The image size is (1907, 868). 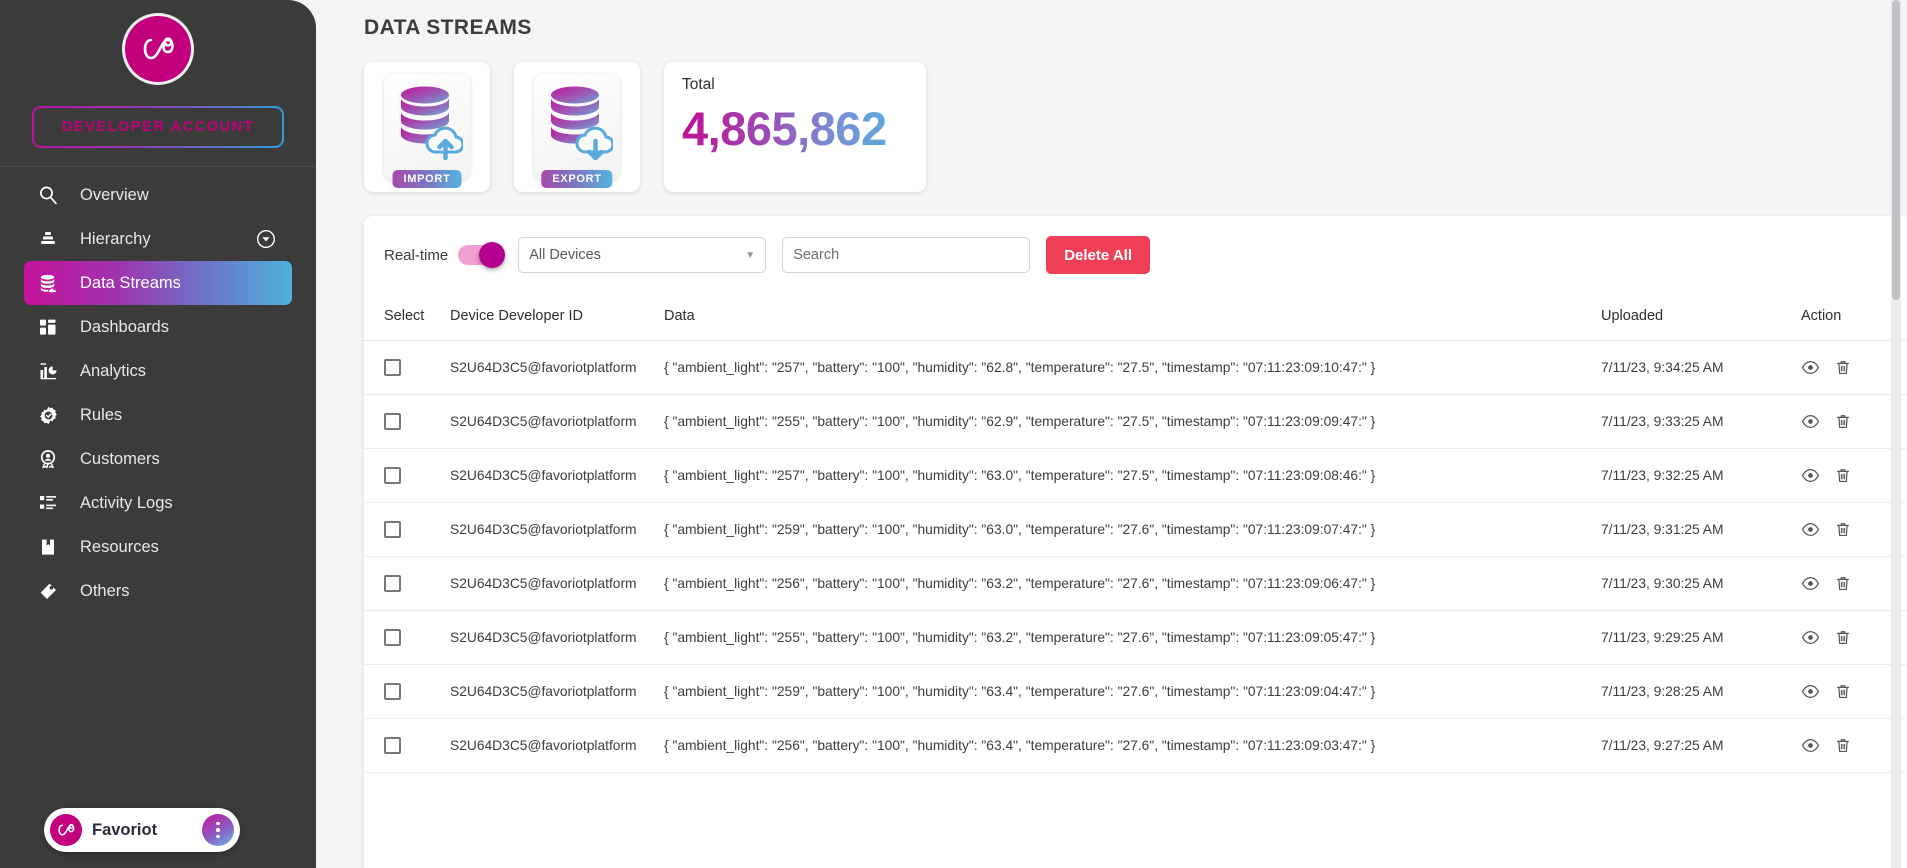 What do you see at coordinates (158, 327) in the screenshot?
I see `sidebar-item-dashboards: Dashboards` at bounding box center [158, 327].